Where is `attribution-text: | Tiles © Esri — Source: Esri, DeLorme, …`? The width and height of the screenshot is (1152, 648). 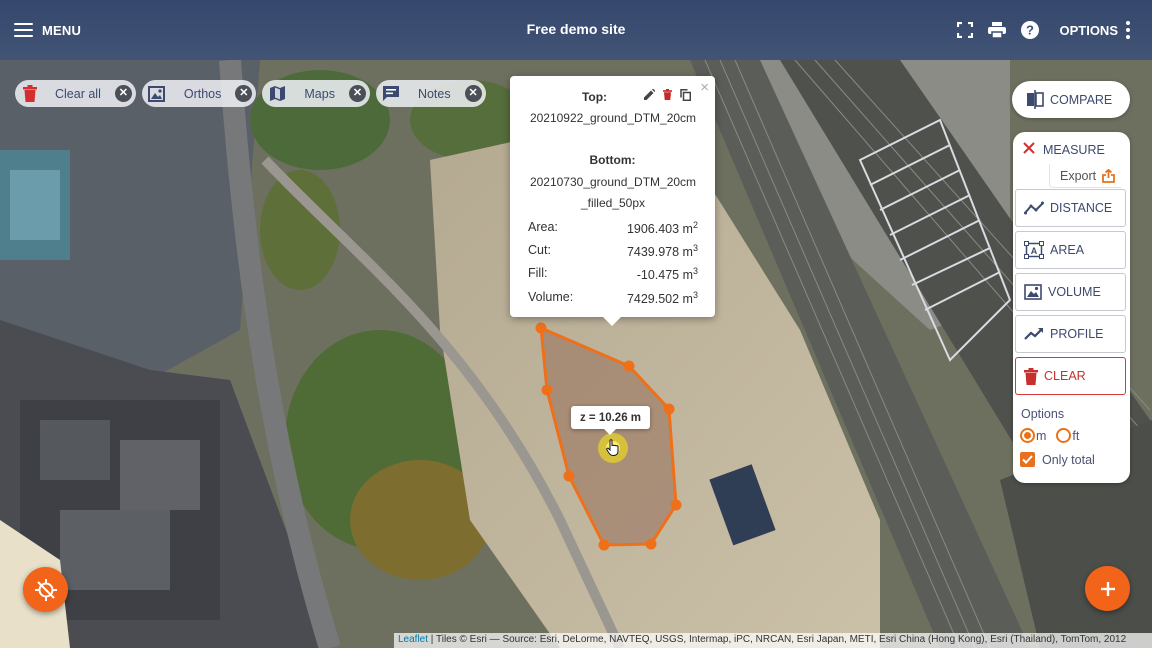
attribution-text: | Tiles © Esri — Source: Esri, DeLorme, … is located at coordinates (777, 639).